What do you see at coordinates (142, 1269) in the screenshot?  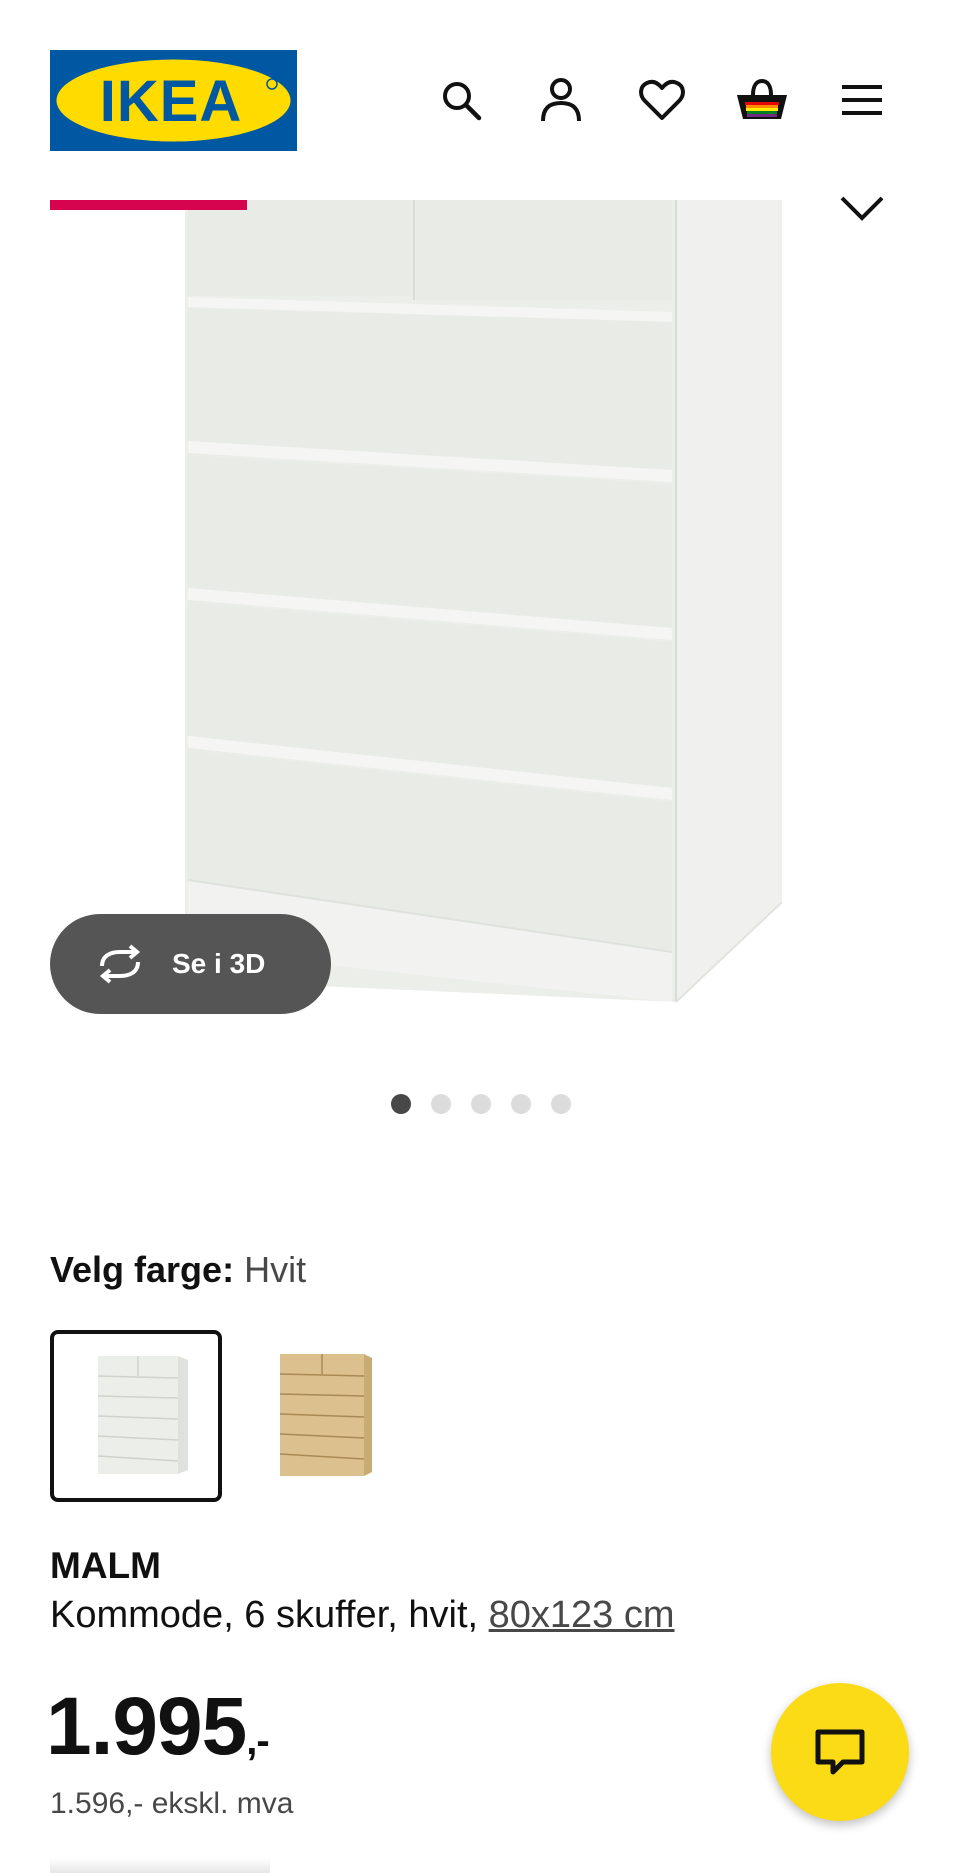 I see `color-label-prefix: Velg farge:` at bounding box center [142, 1269].